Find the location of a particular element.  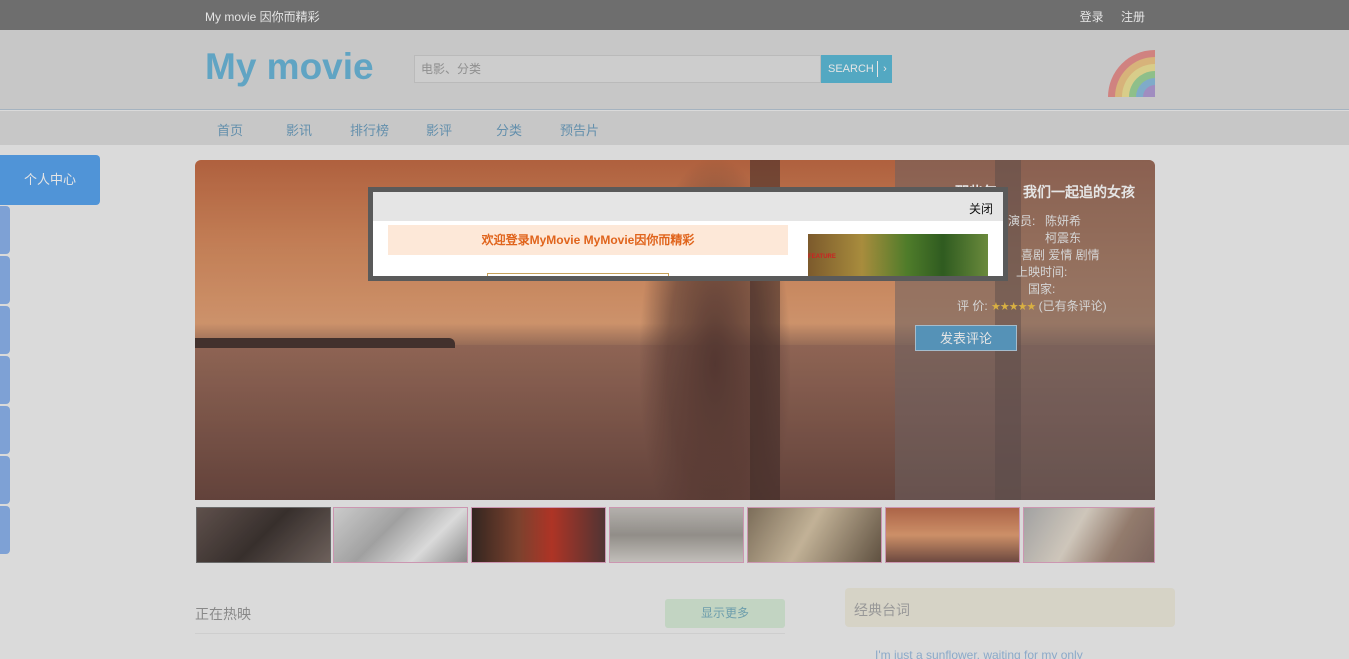

now-showing-title: 正在热映 is located at coordinates (223, 614).